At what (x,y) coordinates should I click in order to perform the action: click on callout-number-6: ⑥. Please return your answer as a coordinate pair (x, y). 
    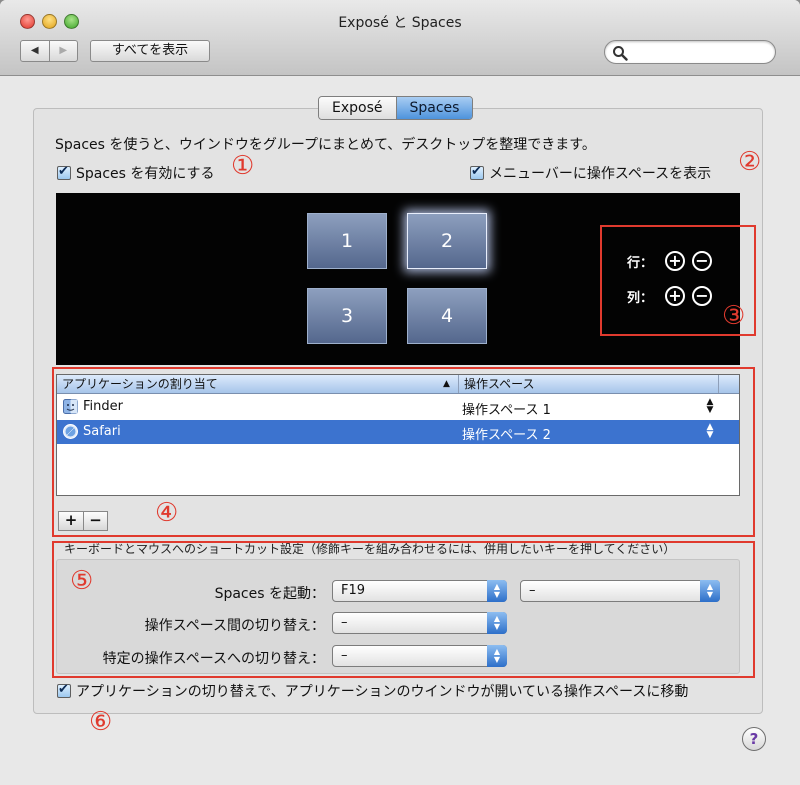
    Looking at the image, I should click on (101, 722).